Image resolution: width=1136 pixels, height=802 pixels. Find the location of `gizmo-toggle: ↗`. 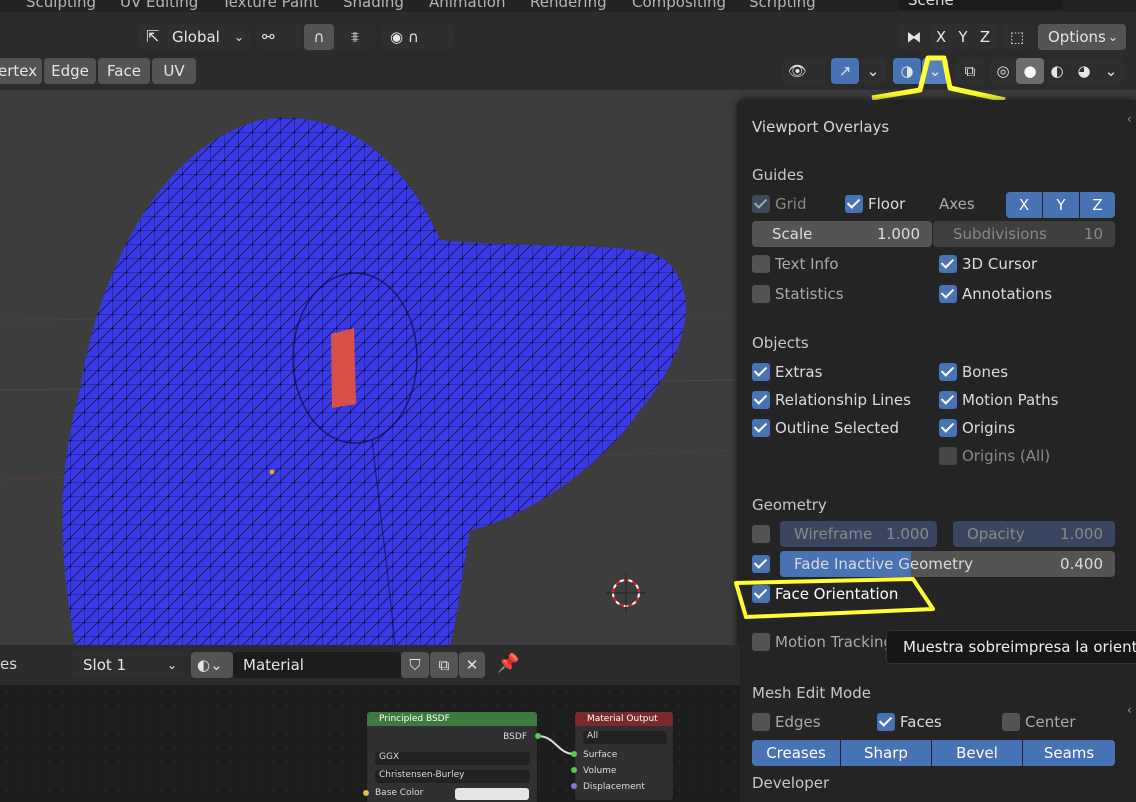

gizmo-toggle: ↗ is located at coordinates (845, 71).